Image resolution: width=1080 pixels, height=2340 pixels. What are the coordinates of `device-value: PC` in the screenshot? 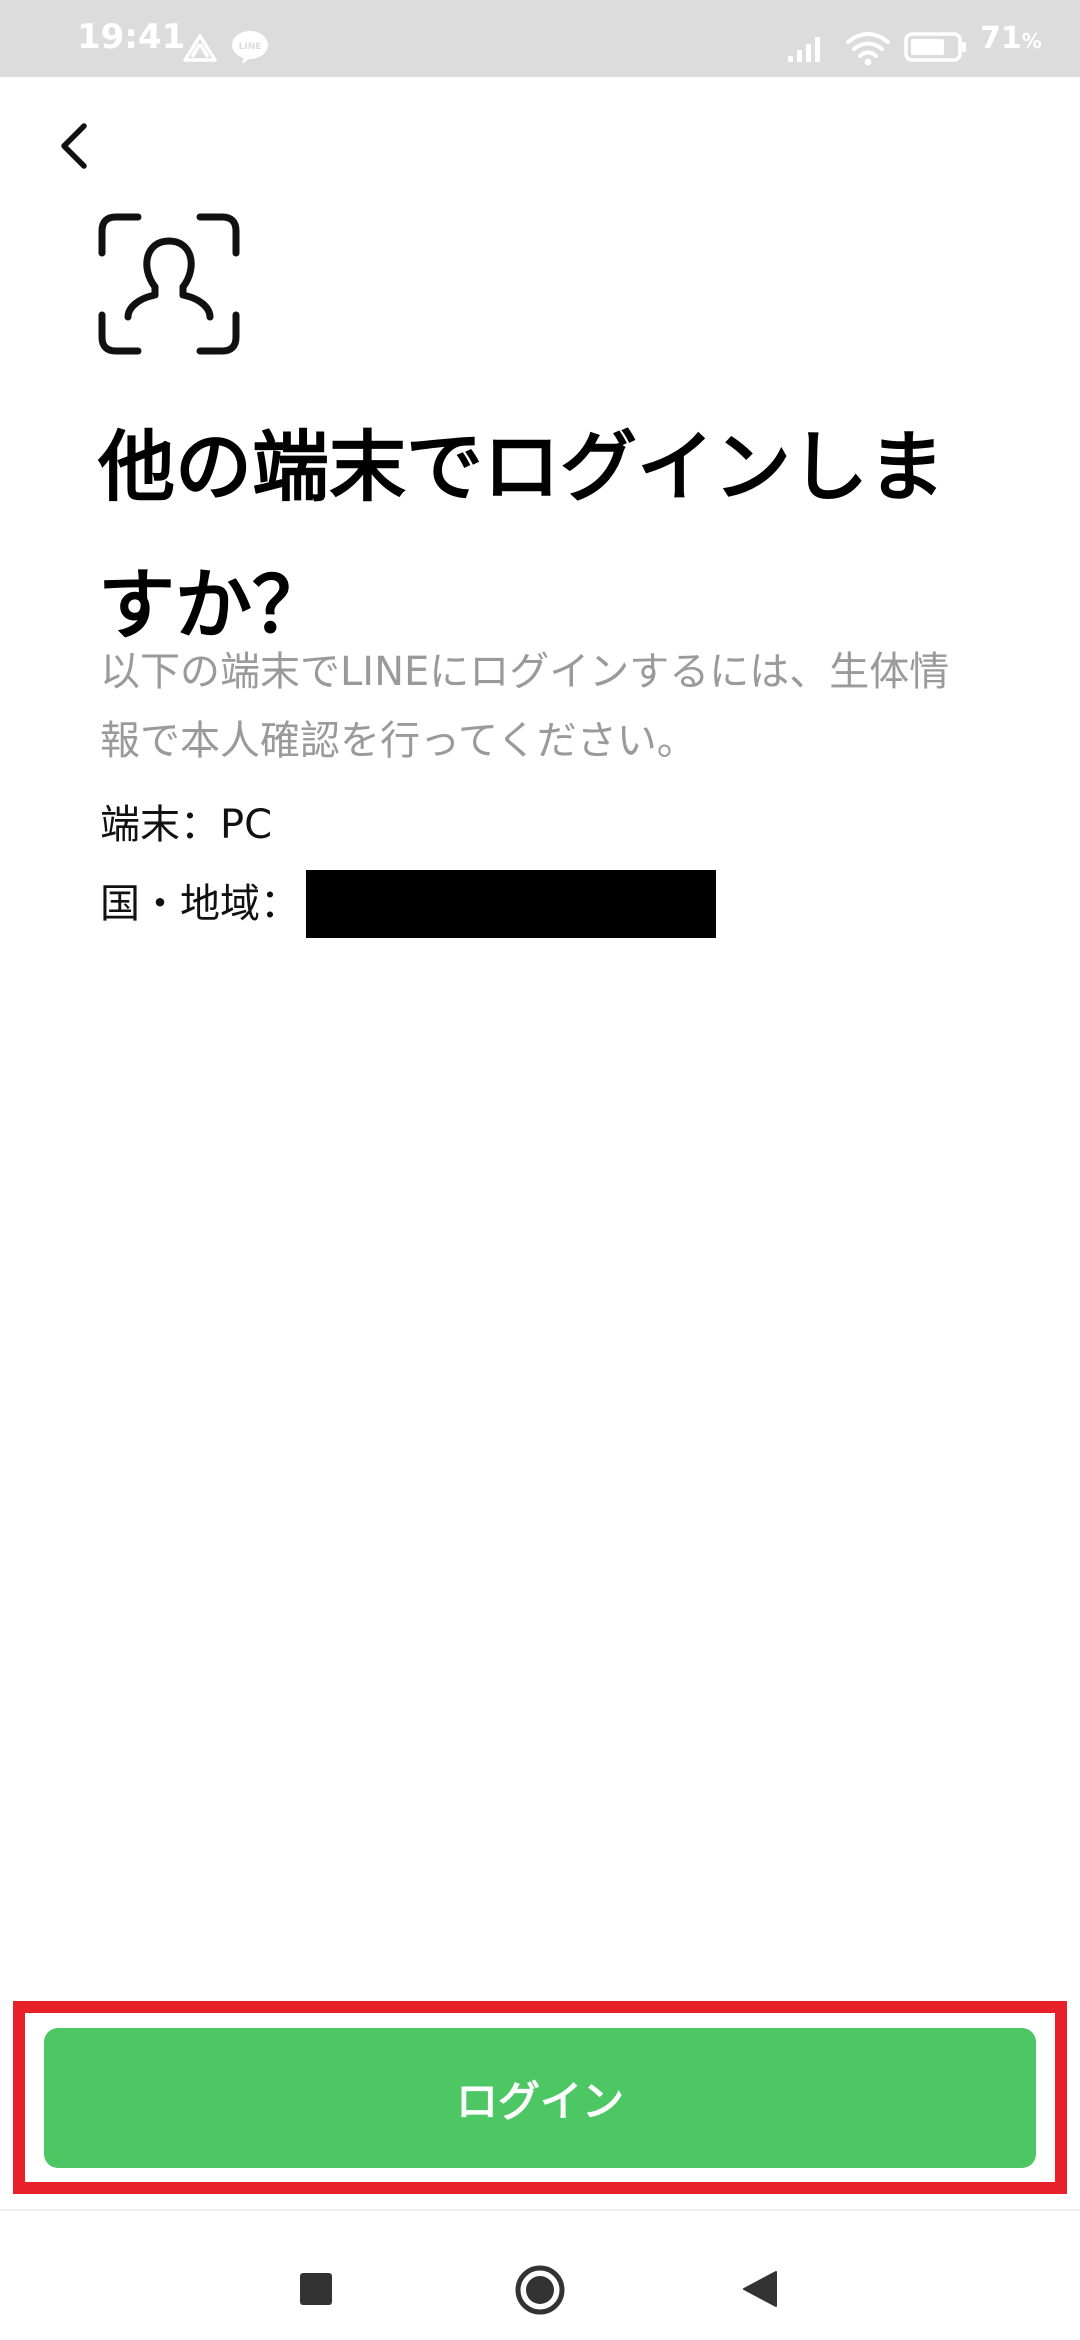 It's located at (246, 825).